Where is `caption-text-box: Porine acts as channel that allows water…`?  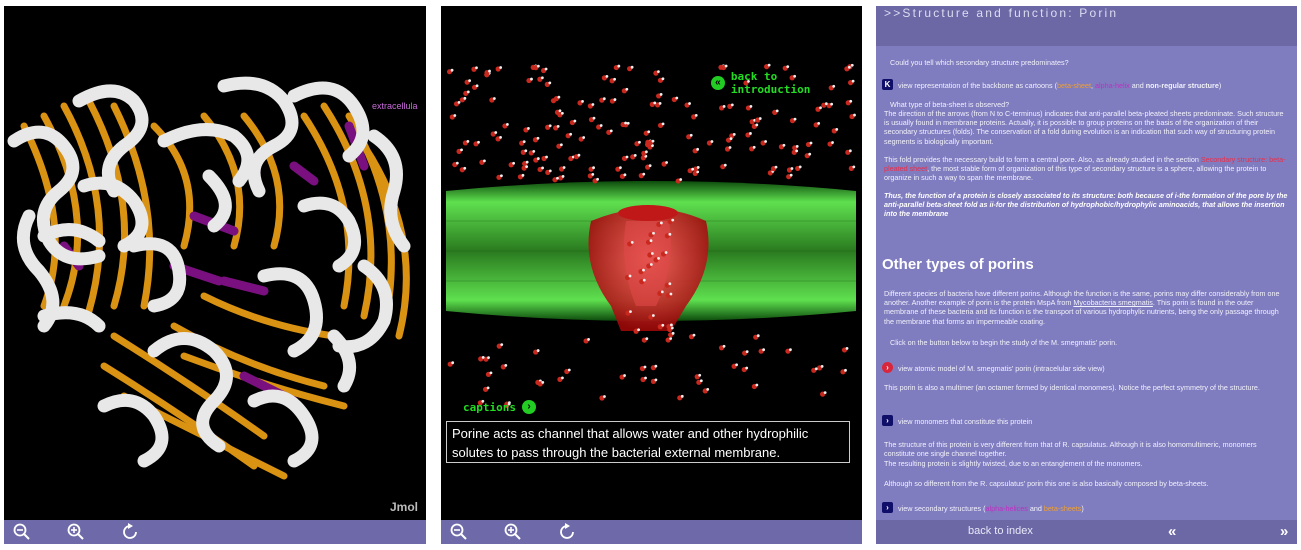
caption-text-box: Porine acts as channel that allows water… is located at coordinates (648, 442).